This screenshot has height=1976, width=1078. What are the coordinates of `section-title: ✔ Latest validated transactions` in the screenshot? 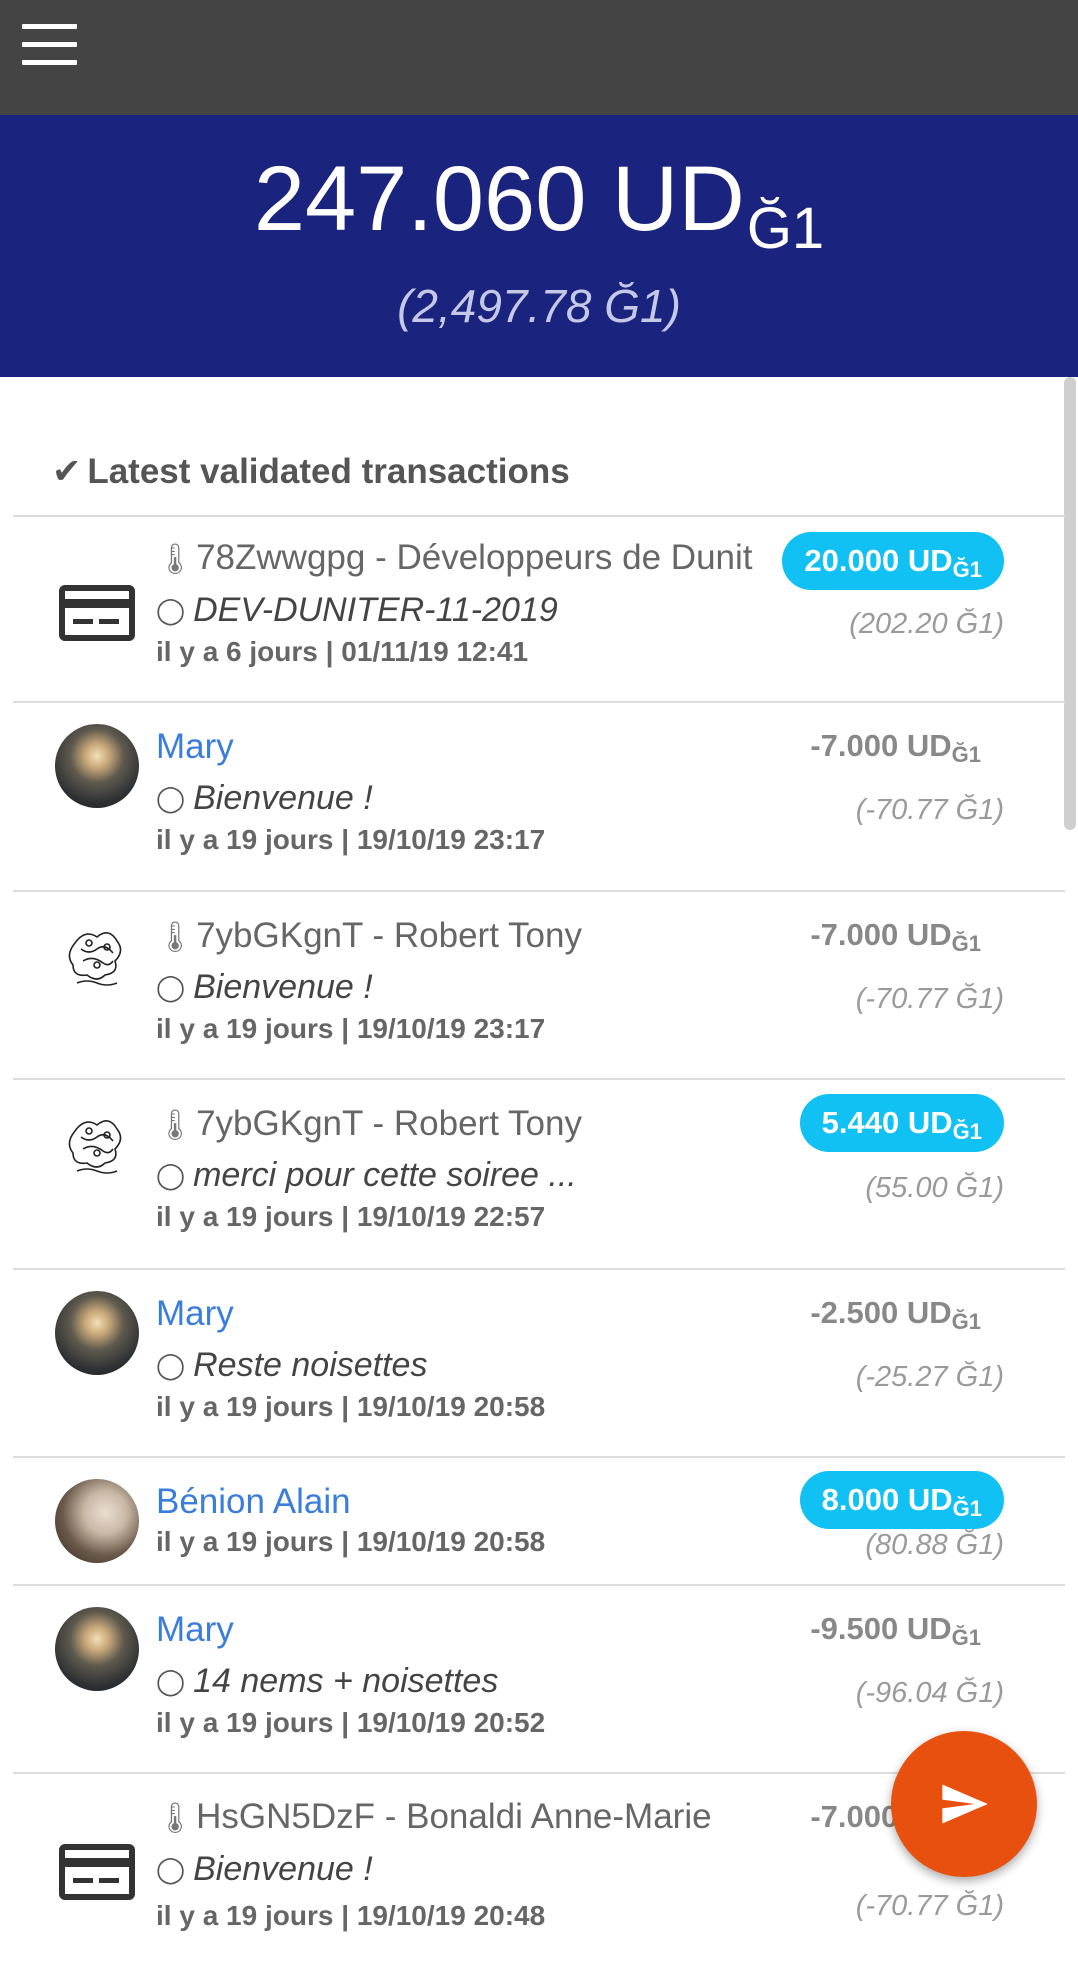 It's located at (311, 472).